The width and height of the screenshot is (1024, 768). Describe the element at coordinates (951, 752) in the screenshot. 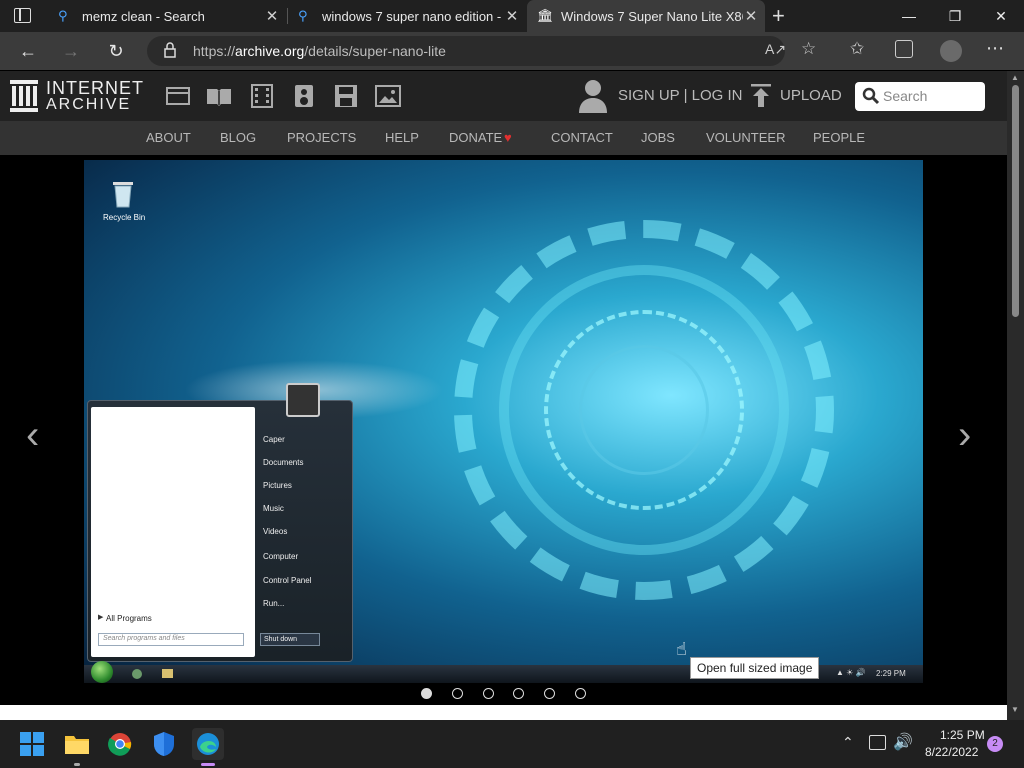

I see `taskbar-date: 8/22/2022` at that location.